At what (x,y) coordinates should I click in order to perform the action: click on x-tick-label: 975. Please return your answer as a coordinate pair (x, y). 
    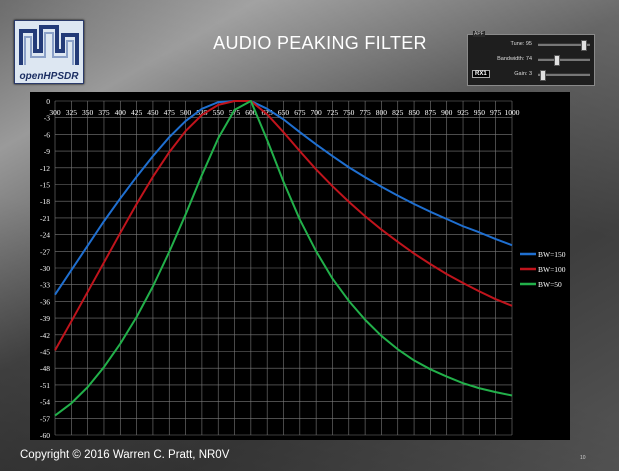
    Looking at the image, I should click on (496, 112).